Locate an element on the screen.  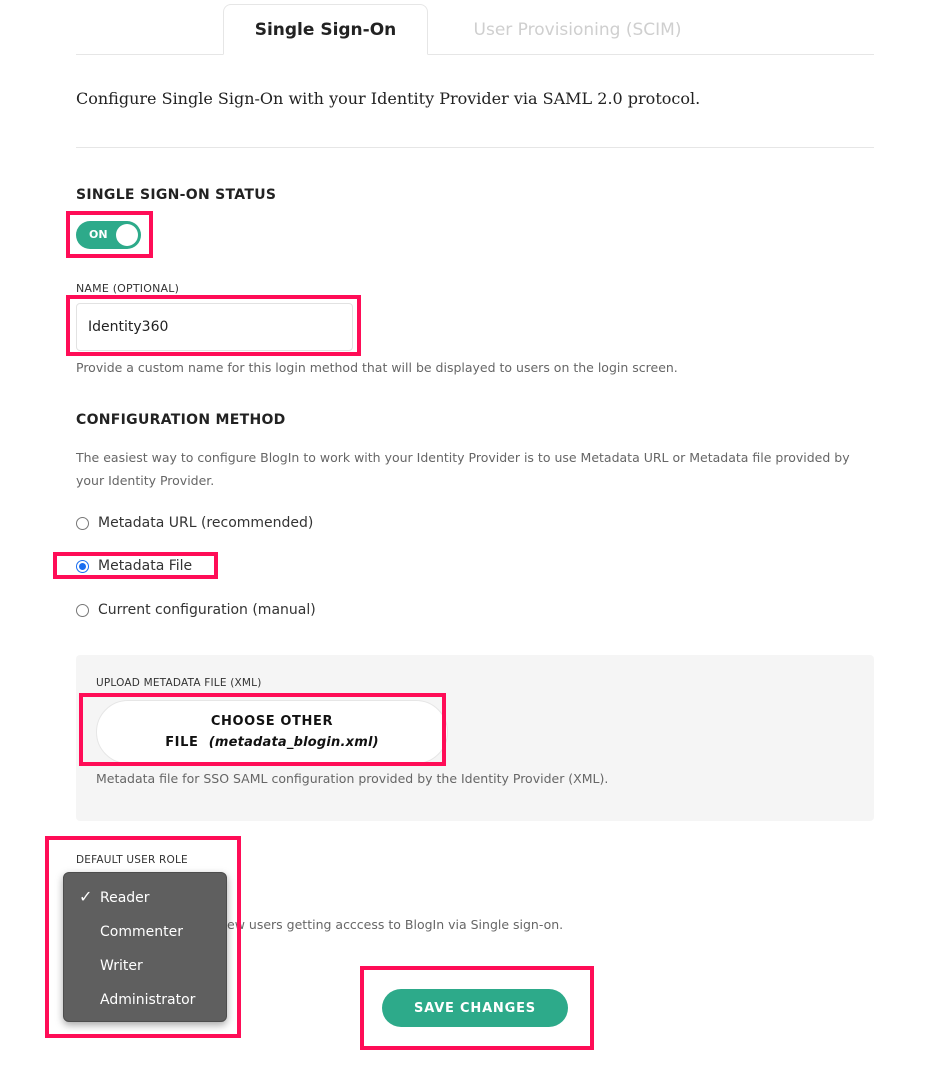
choose-file-button: CHOOSE OTHER FILE (metadata_blogin.xml) is located at coordinates (272, 732).